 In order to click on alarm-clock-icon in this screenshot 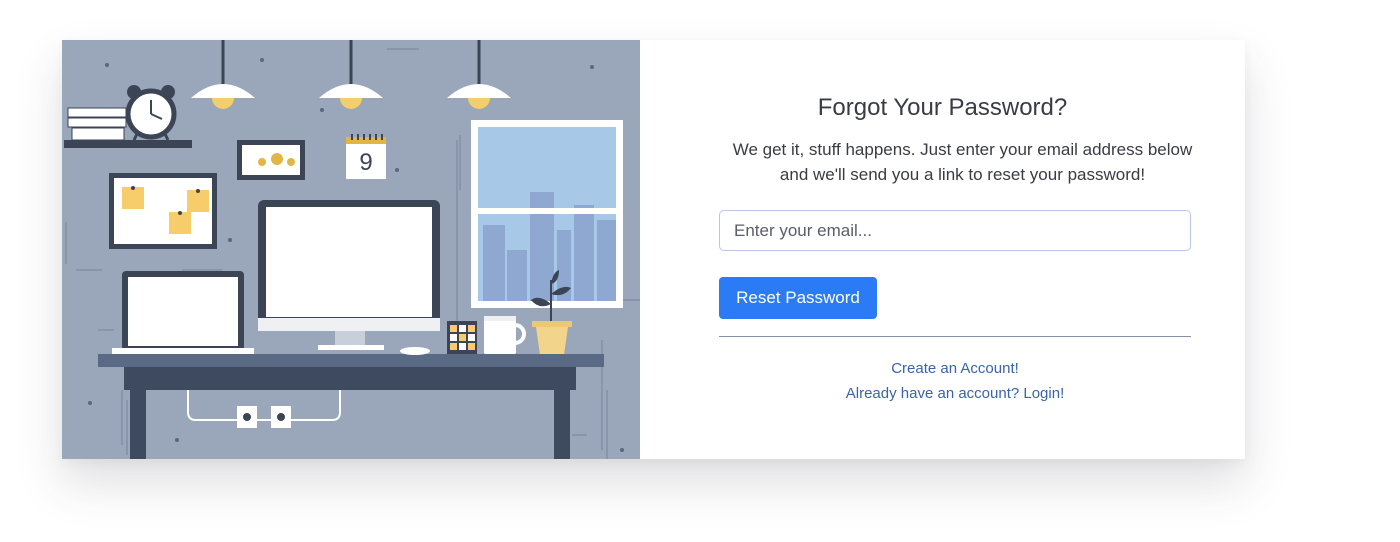, I will do `click(151, 113)`.